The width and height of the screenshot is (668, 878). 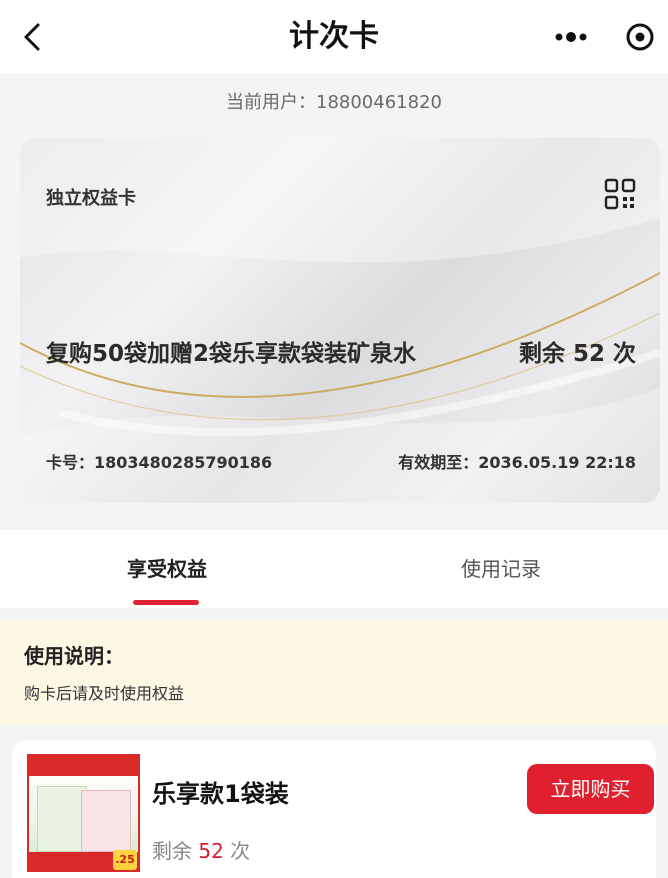 What do you see at coordinates (91, 198) in the screenshot?
I see `card-type-label: 独立权益卡` at bounding box center [91, 198].